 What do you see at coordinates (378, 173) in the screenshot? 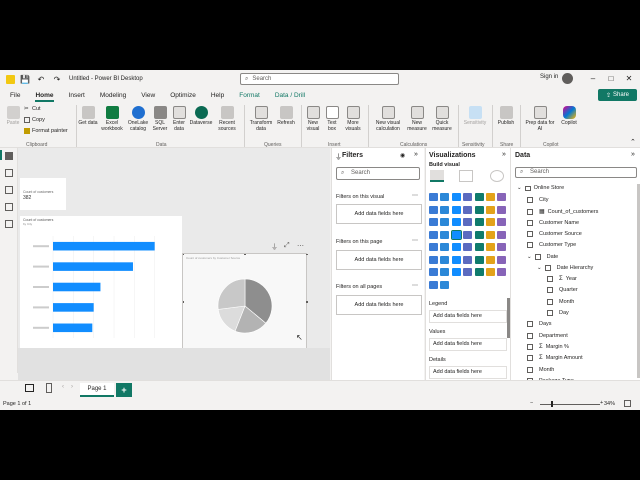
I see `filter-search-input: ⌕ Search` at bounding box center [378, 173].